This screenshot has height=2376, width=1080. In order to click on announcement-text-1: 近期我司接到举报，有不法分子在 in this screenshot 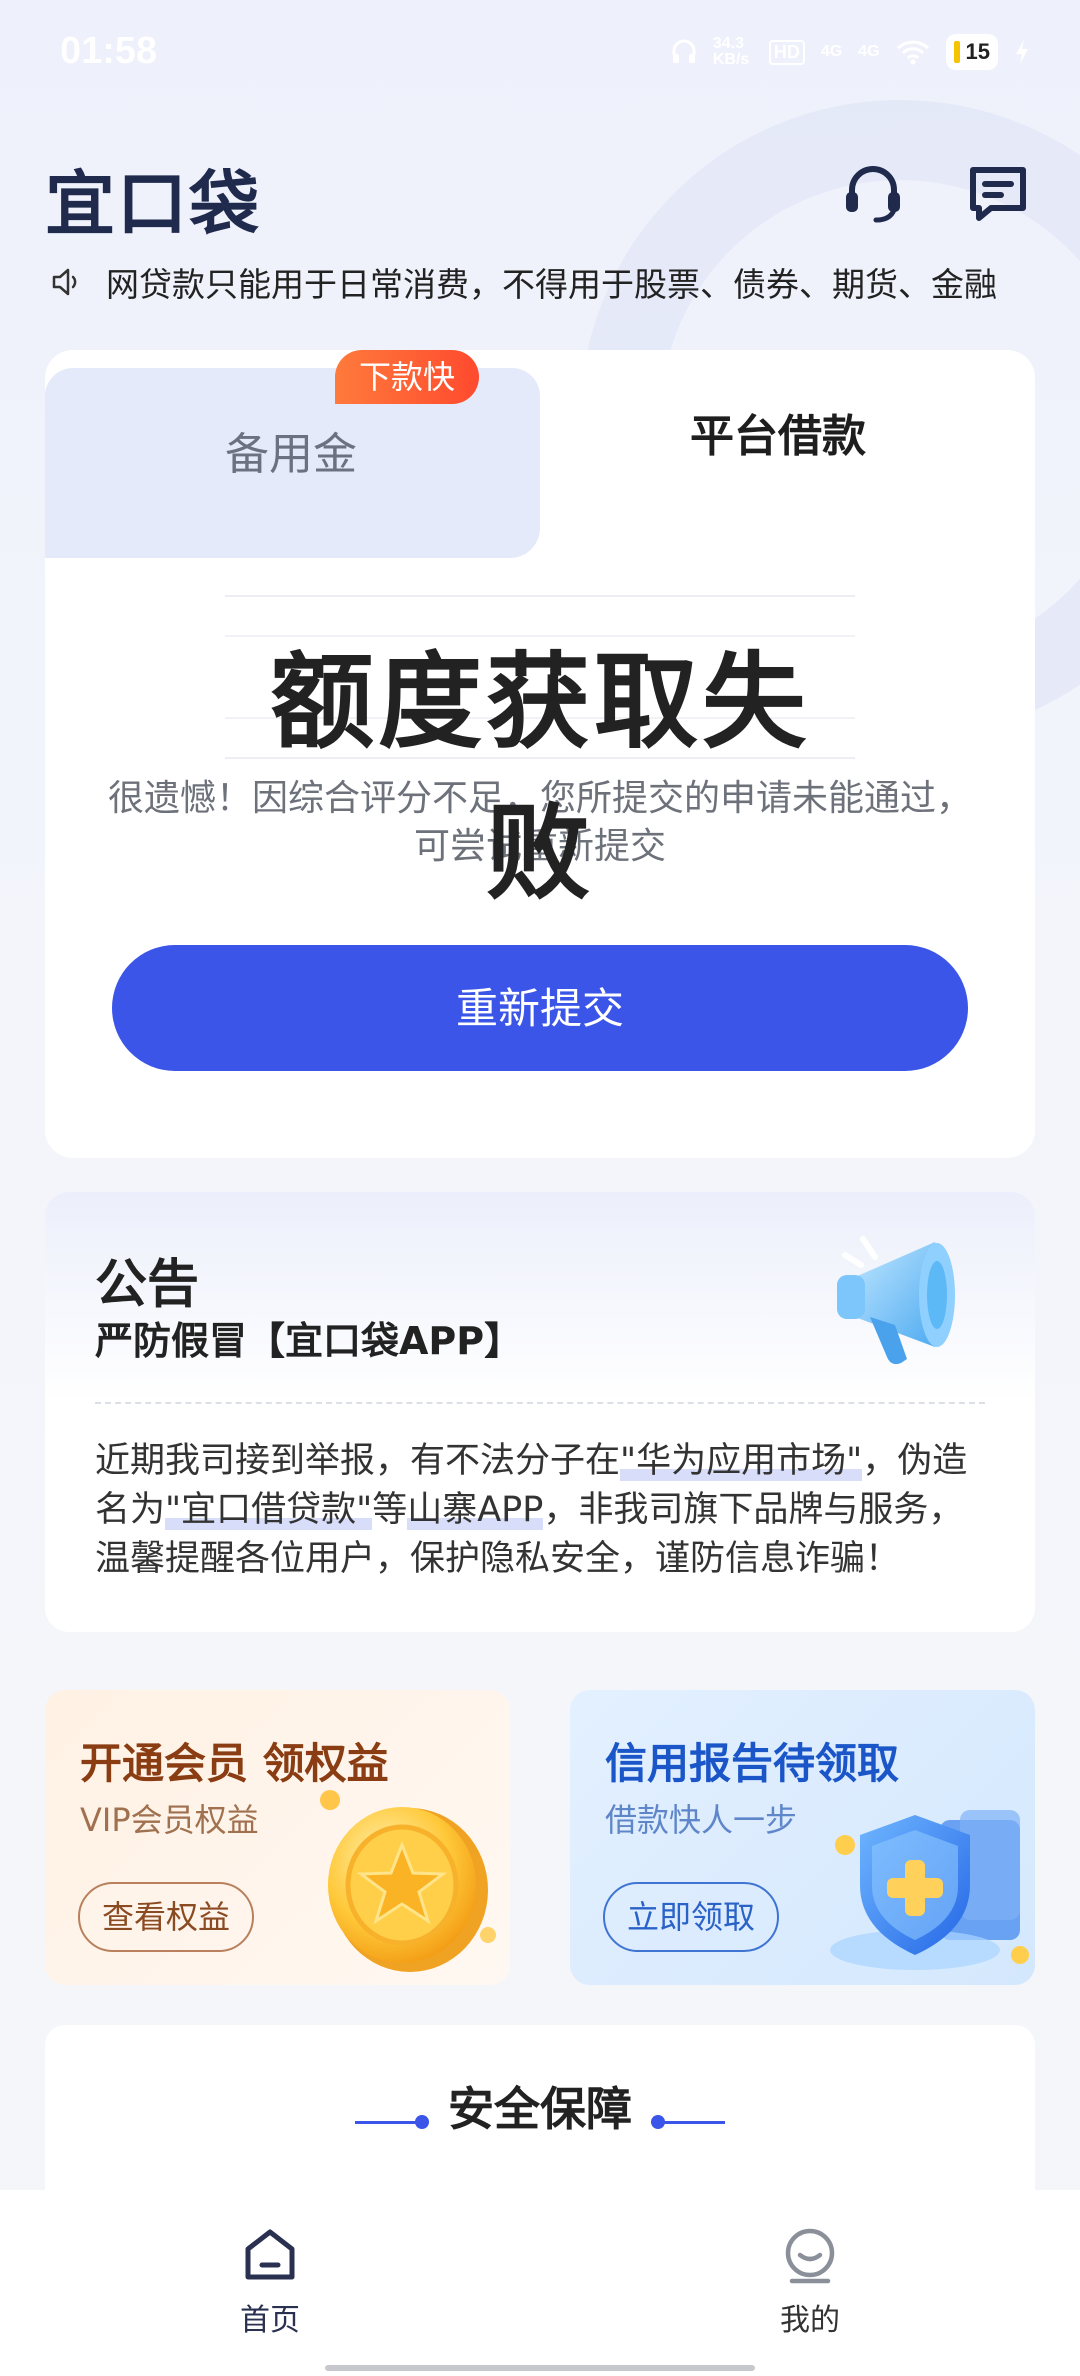, I will do `click(358, 1461)`.